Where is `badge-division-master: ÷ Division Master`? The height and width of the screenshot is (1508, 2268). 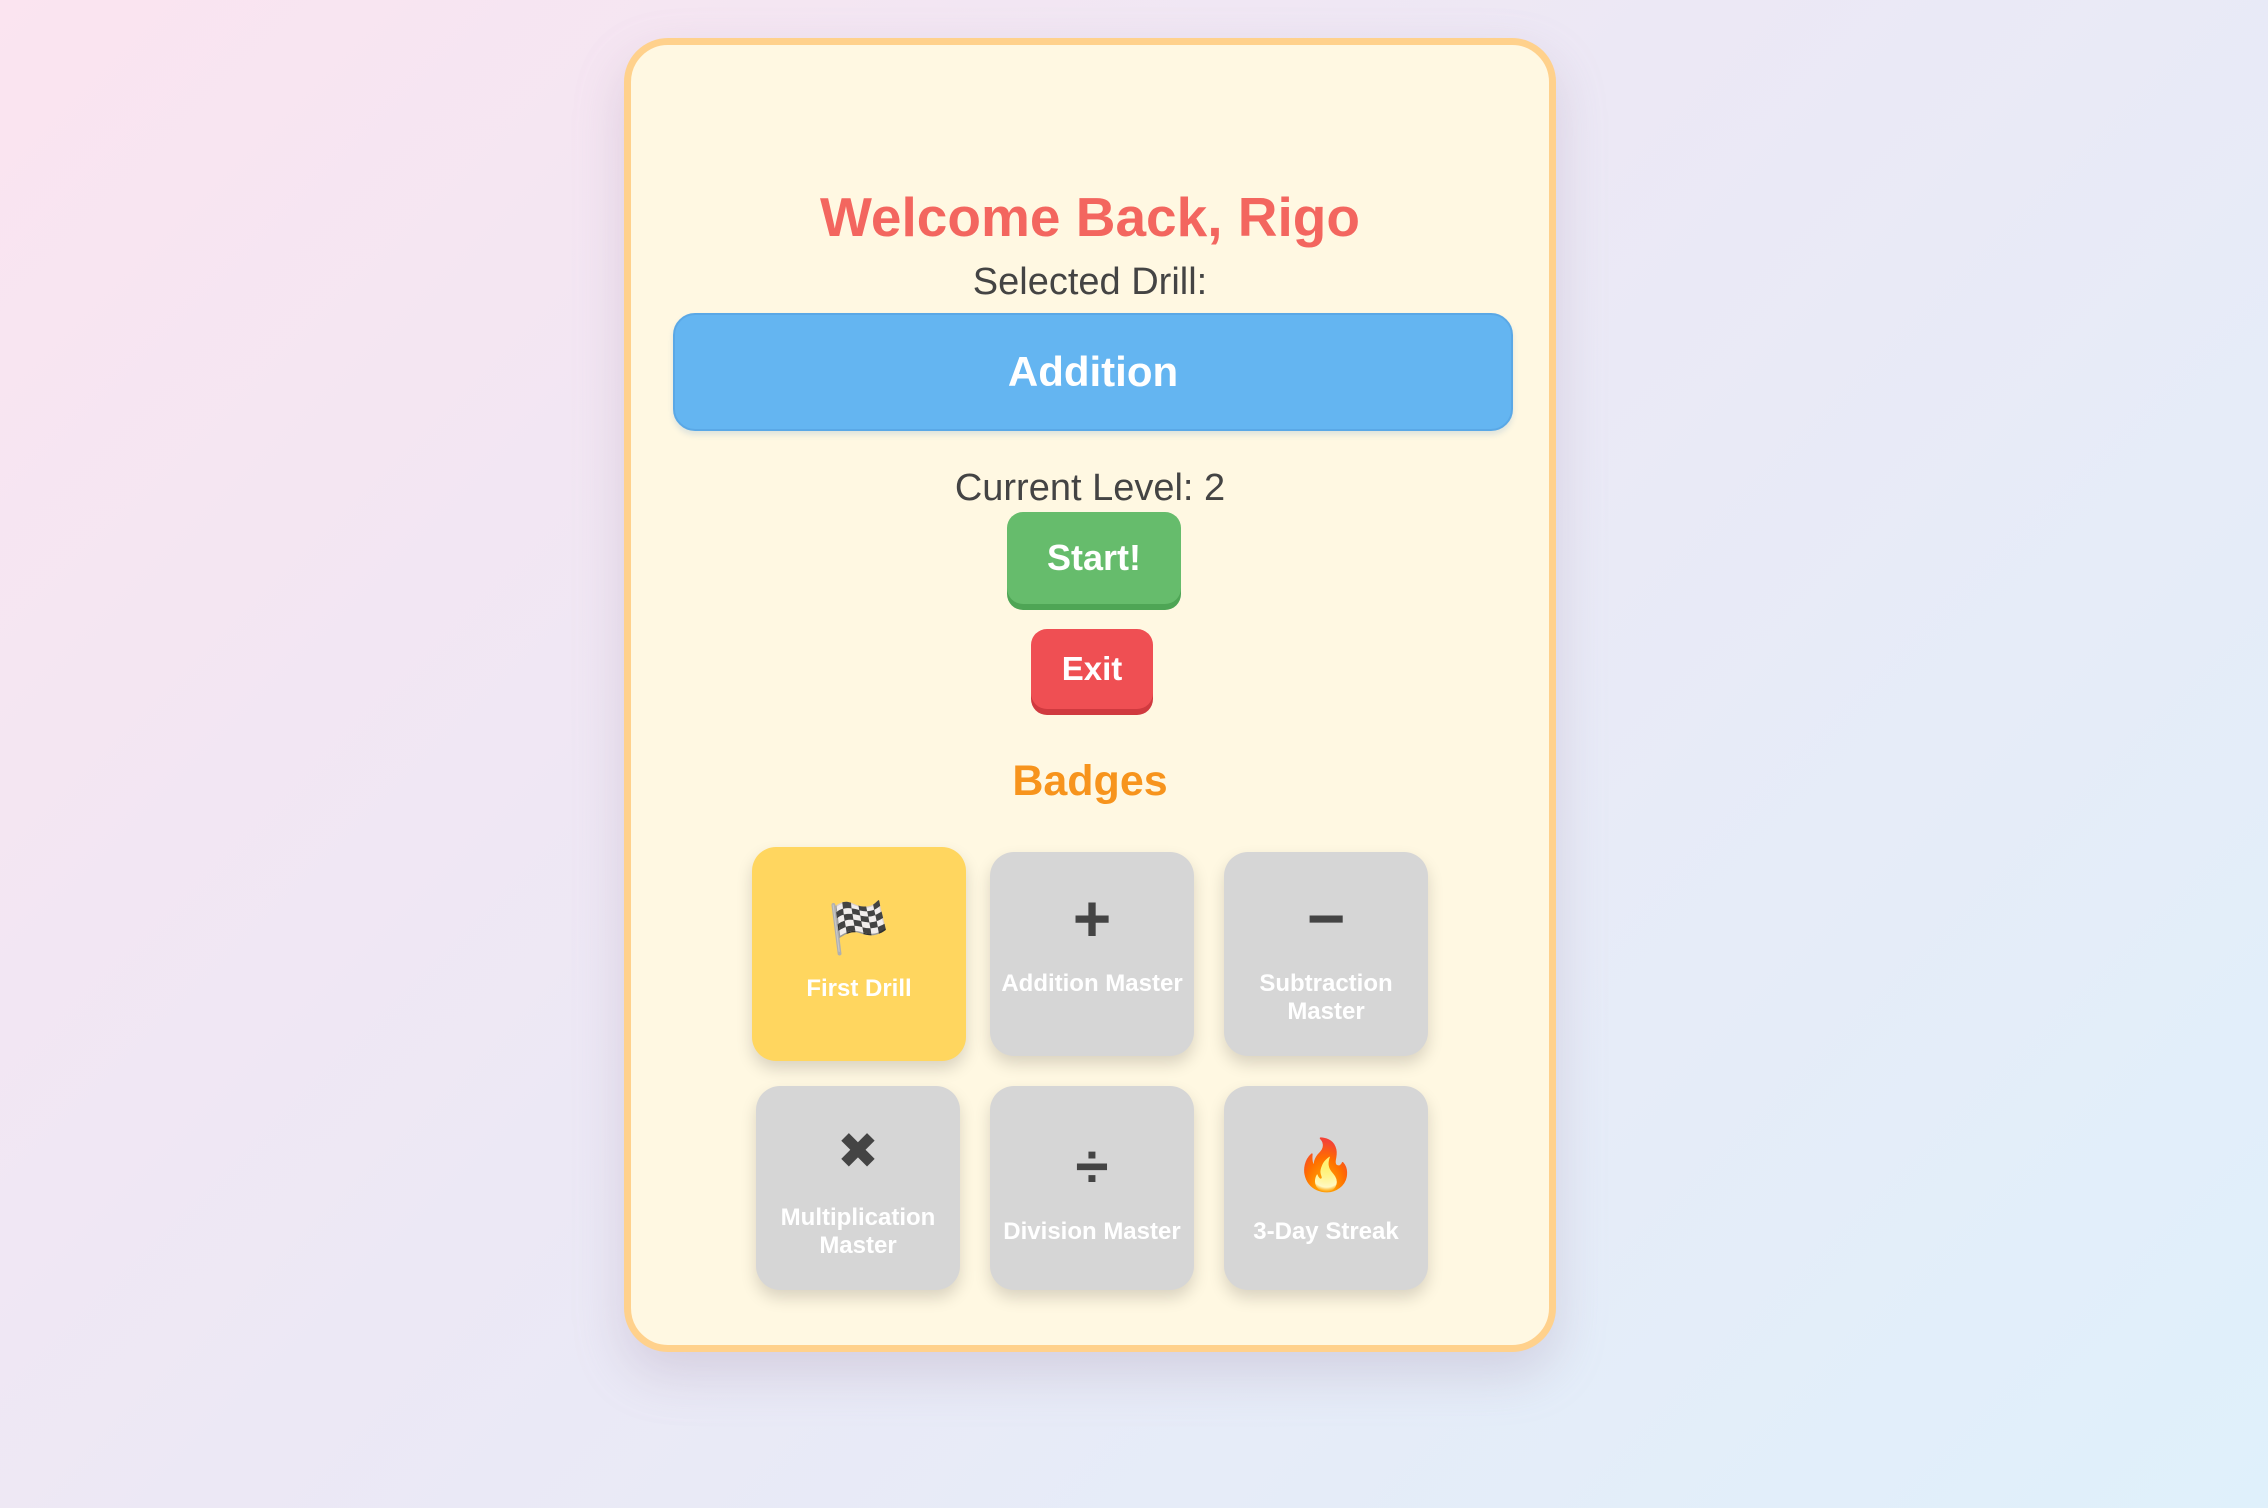 badge-division-master: ÷ Division Master is located at coordinates (1092, 1188).